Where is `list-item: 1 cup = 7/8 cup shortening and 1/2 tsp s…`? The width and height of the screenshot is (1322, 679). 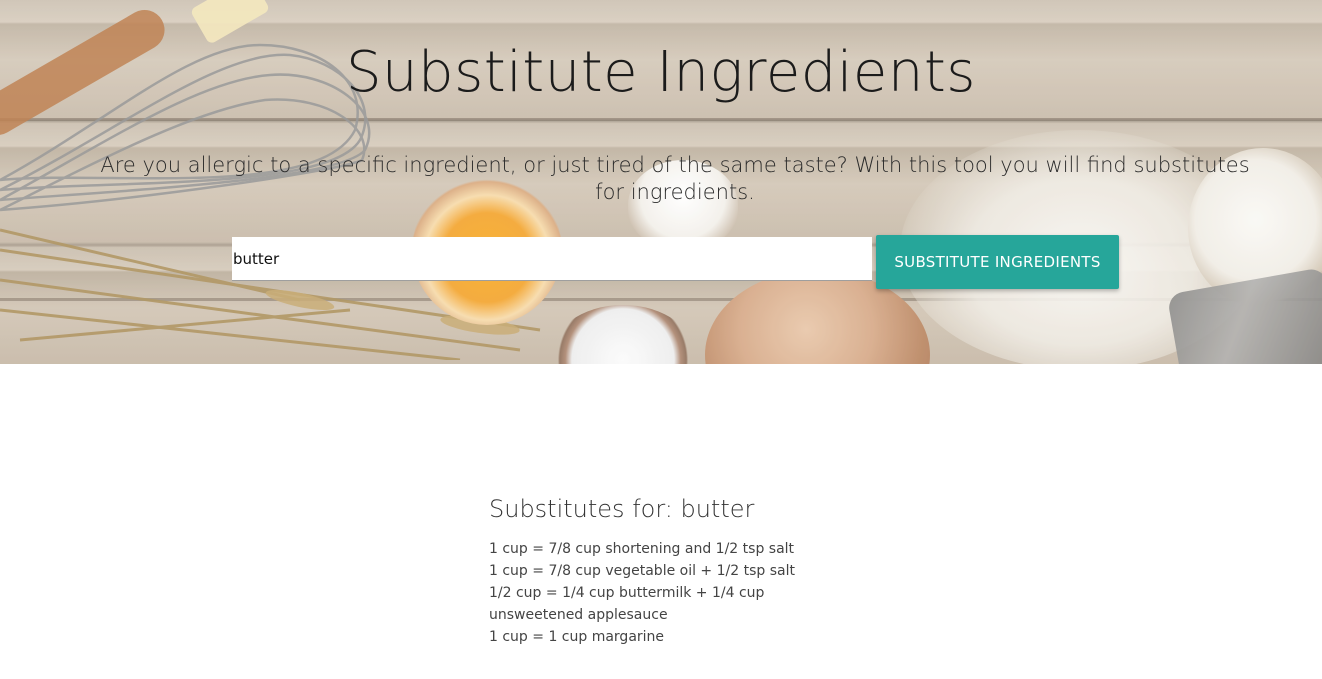 list-item: 1 cup = 7/8 cup shortening and 1/2 tsp s… is located at coordinates (642, 549).